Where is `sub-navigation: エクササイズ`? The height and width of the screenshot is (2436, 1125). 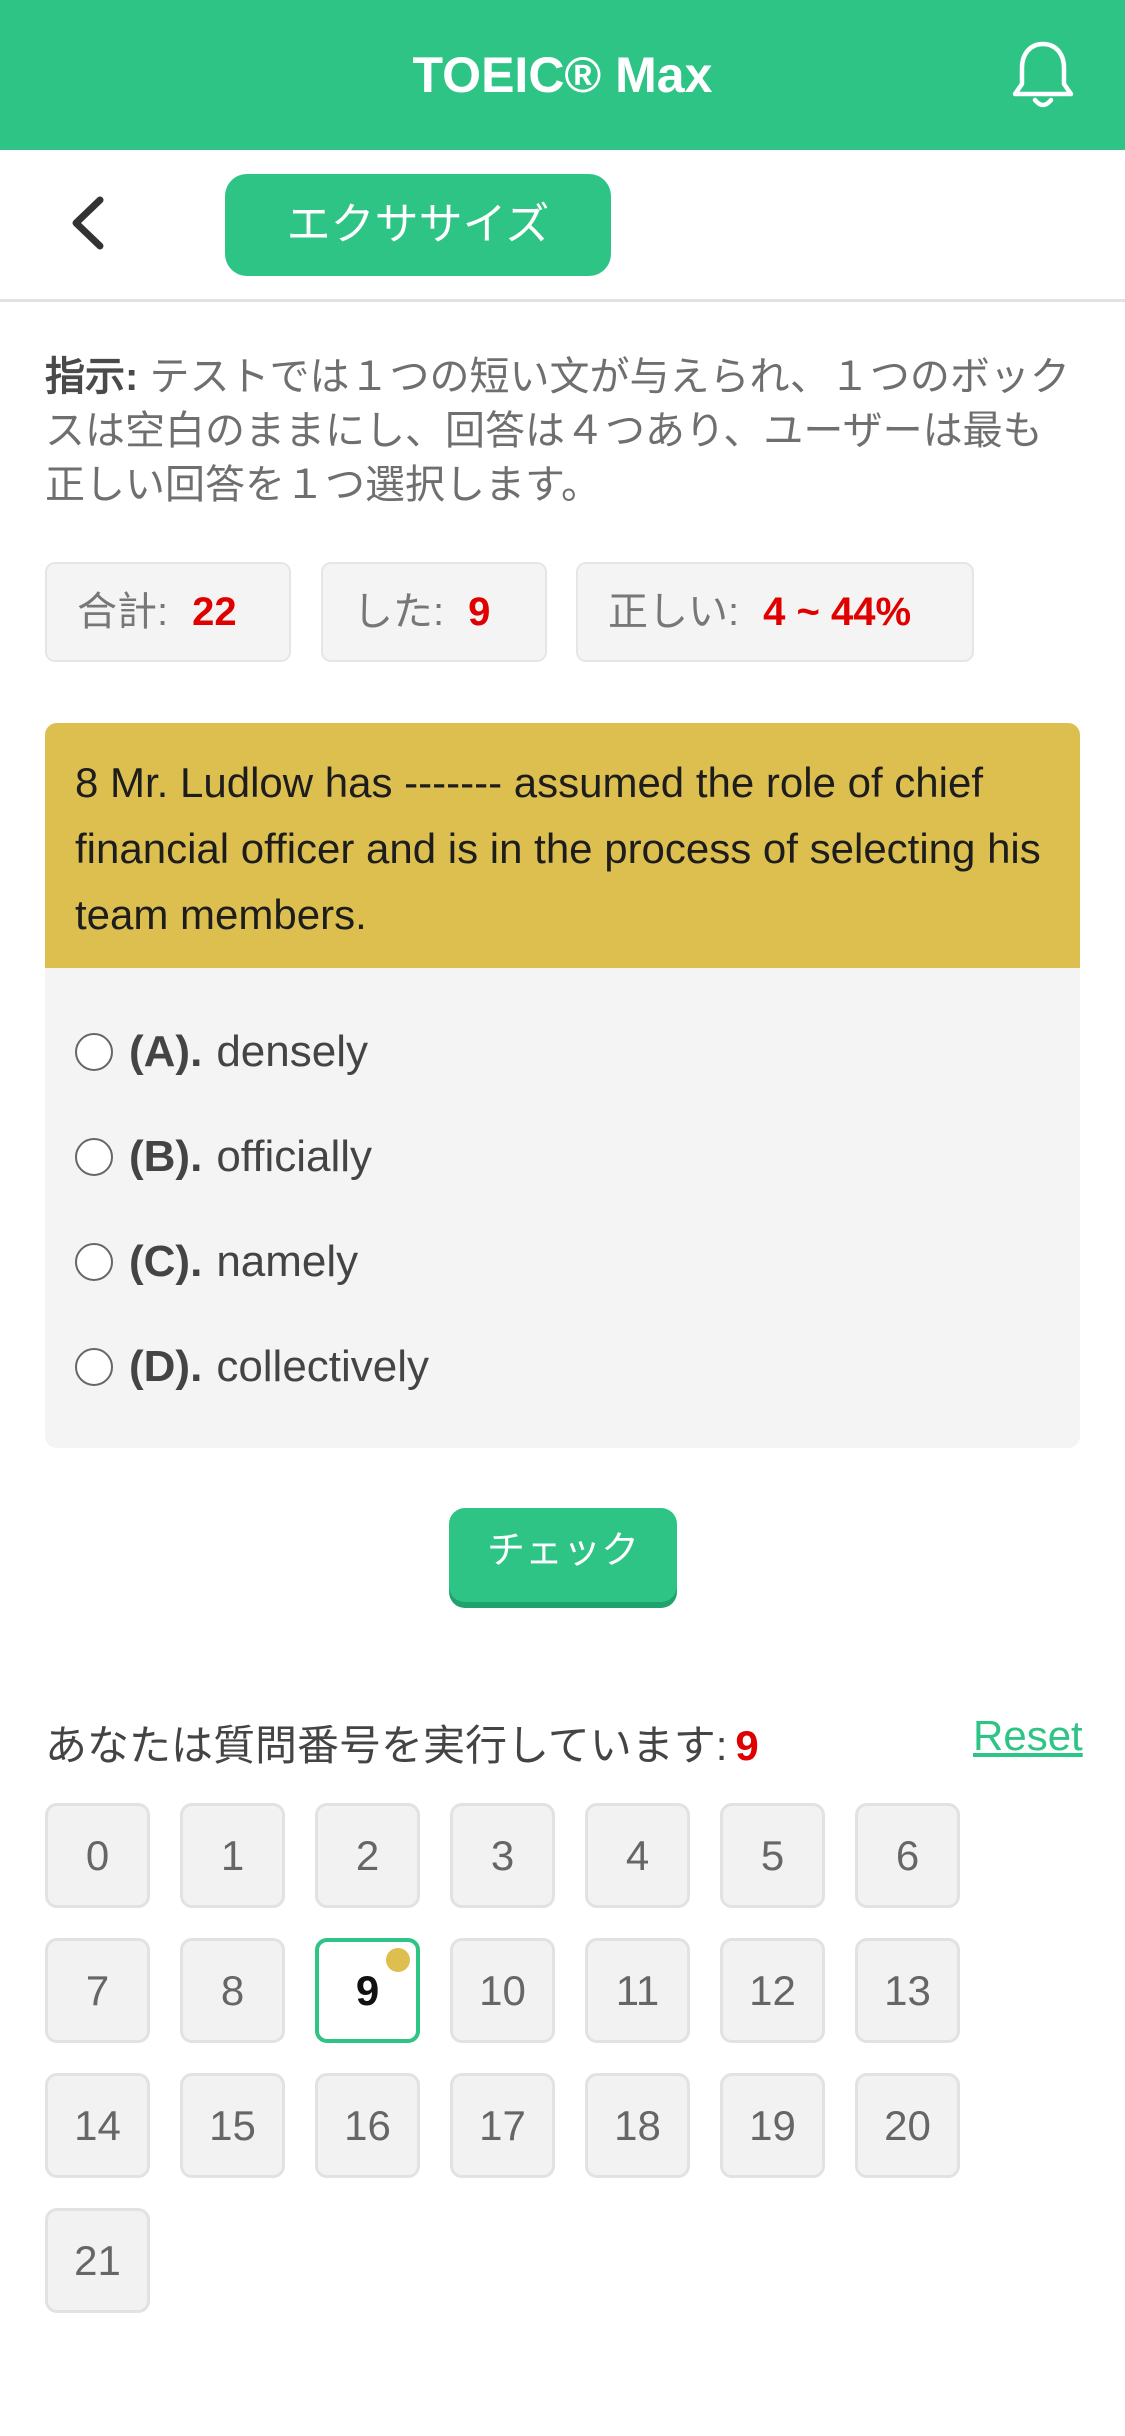
sub-navigation: エクササイズ is located at coordinates (562, 226).